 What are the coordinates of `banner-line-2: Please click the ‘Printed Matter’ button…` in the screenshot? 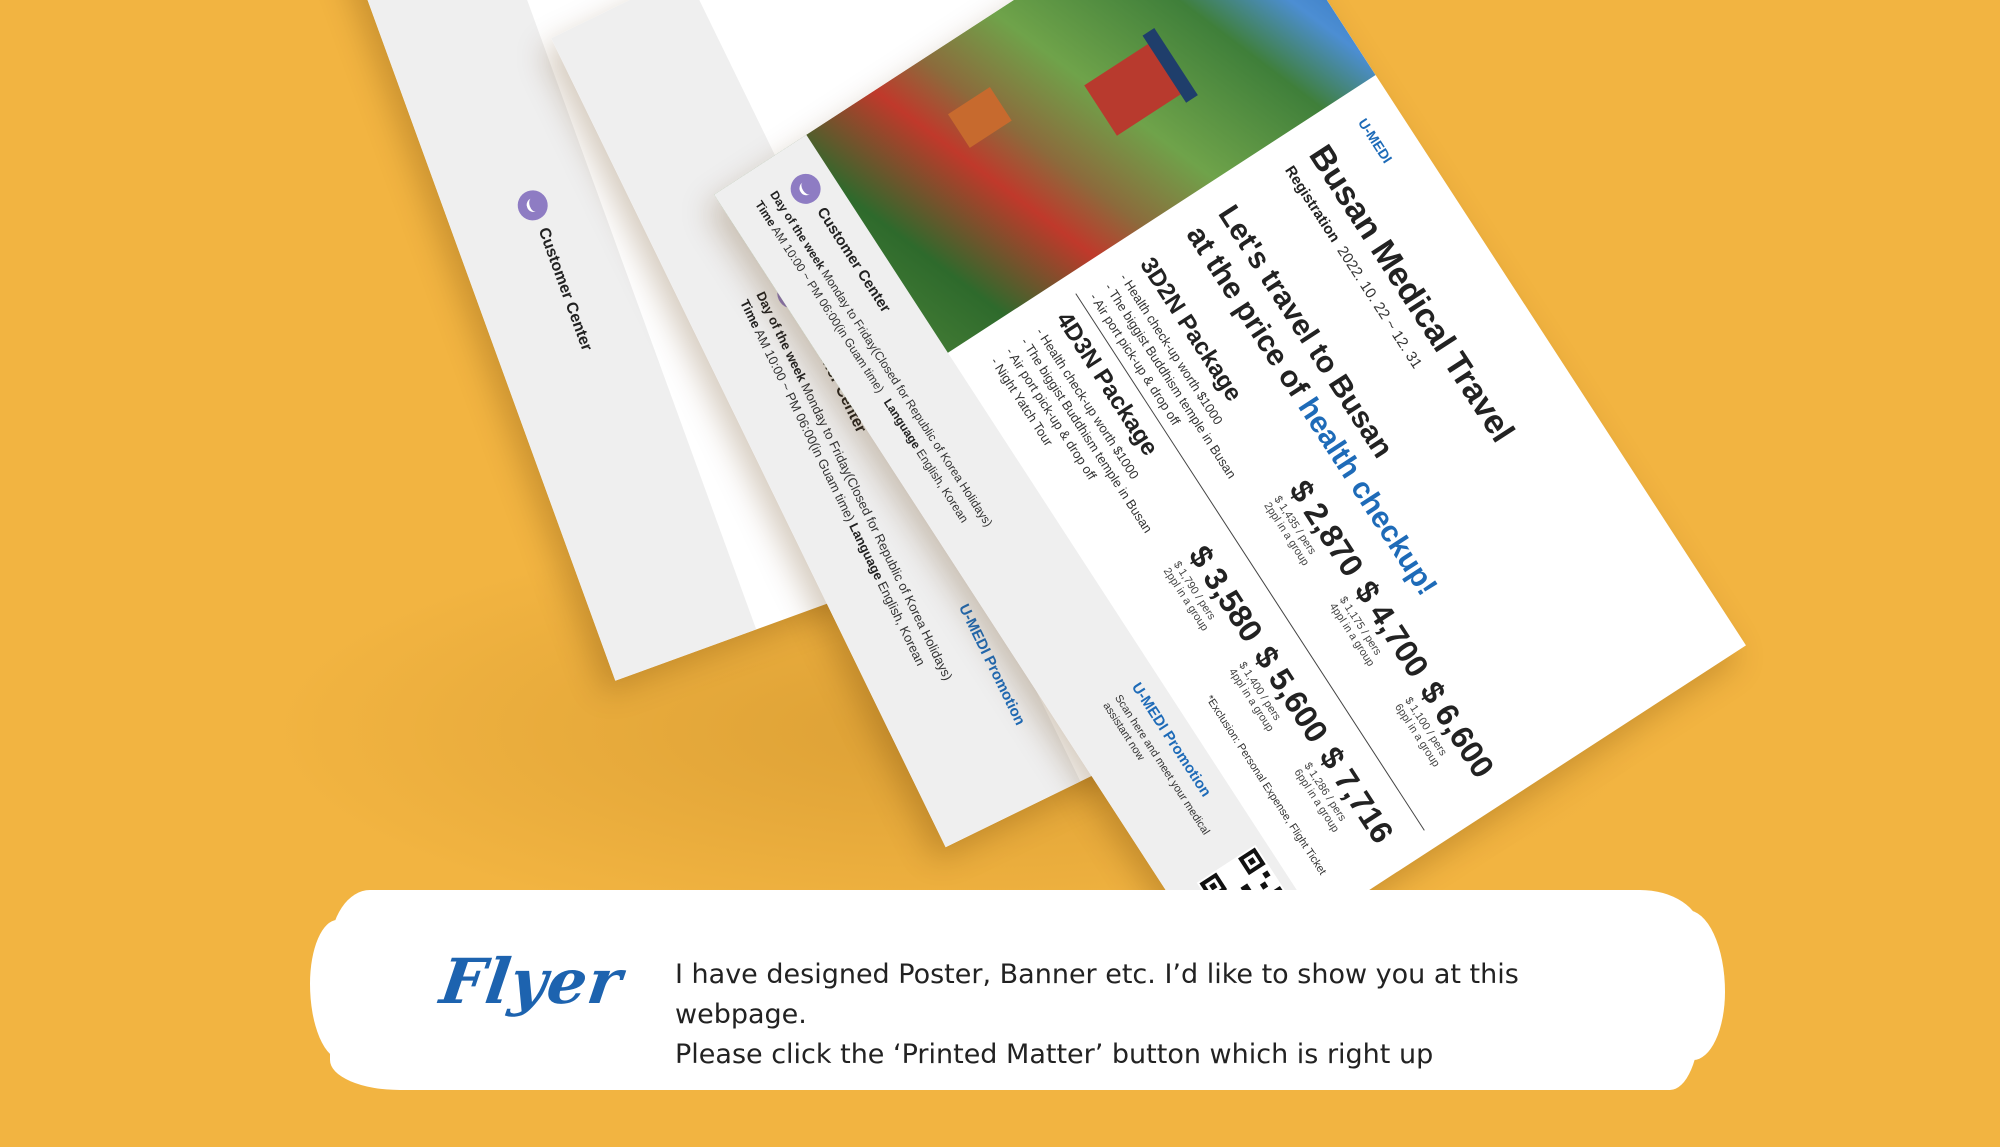 It's located at (1054, 1054).